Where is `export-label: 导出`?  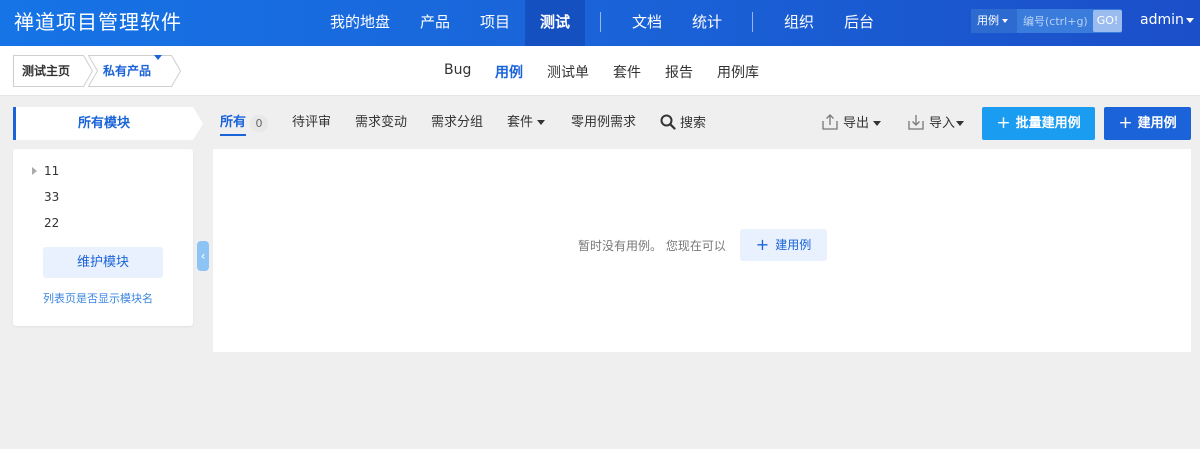 export-label: 导出 is located at coordinates (856, 123).